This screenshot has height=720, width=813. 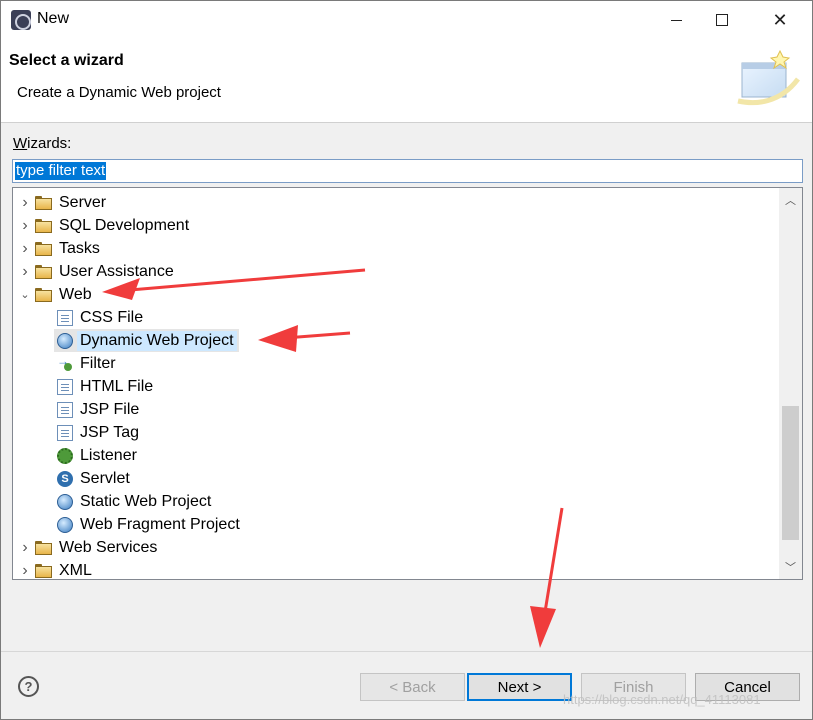 What do you see at coordinates (56, 294) in the screenshot?
I see `tree-item: ⌄ Web` at bounding box center [56, 294].